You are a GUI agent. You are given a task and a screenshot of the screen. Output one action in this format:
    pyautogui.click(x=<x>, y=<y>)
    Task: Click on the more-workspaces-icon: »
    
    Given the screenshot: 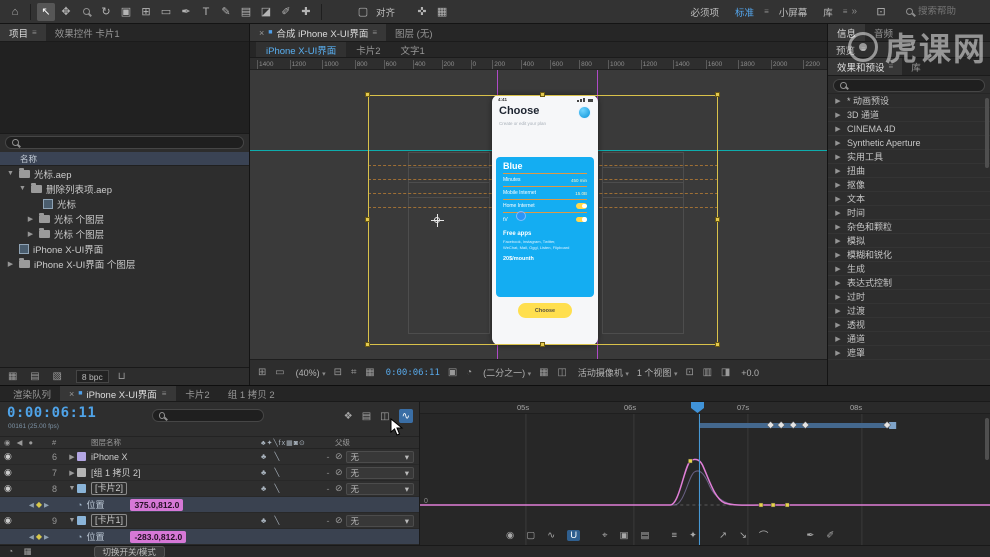 What is the action you would take?
    pyautogui.click(x=854, y=11)
    